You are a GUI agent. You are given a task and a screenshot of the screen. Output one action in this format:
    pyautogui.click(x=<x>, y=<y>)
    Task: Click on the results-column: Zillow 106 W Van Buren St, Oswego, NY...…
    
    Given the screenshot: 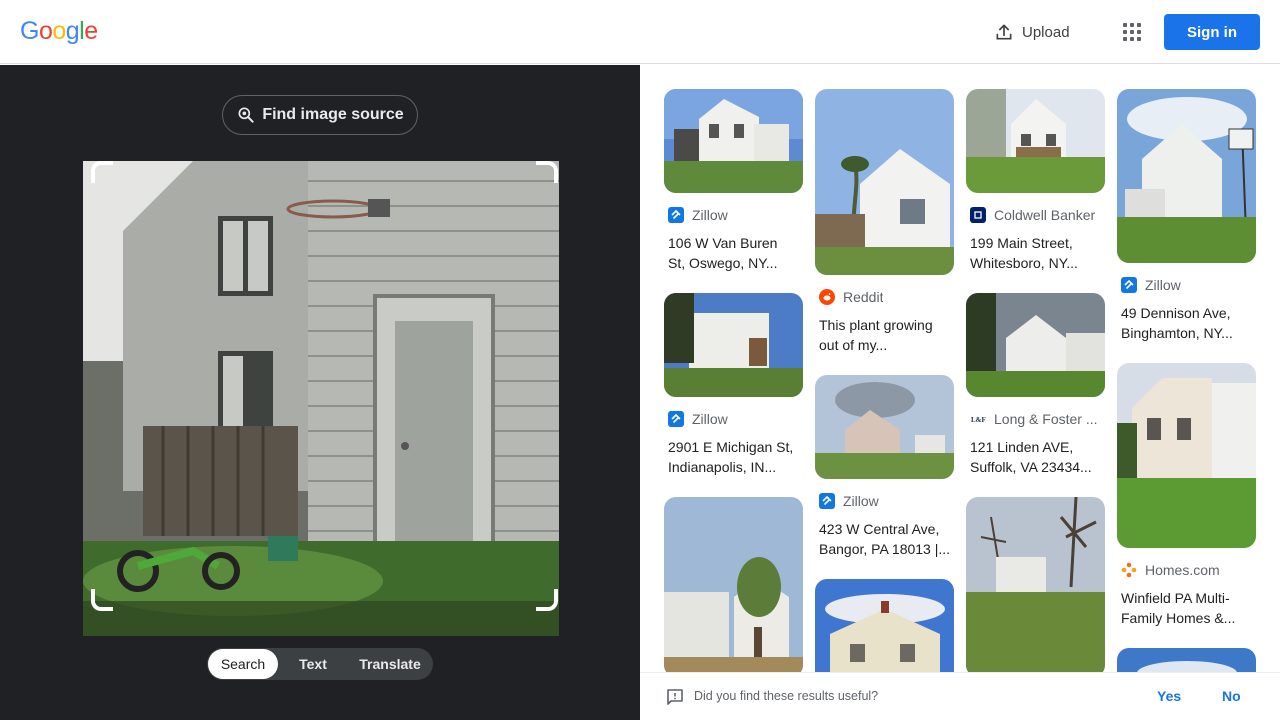 What is the action you would take?
    pyautogui.click(x=733, y=380)
    